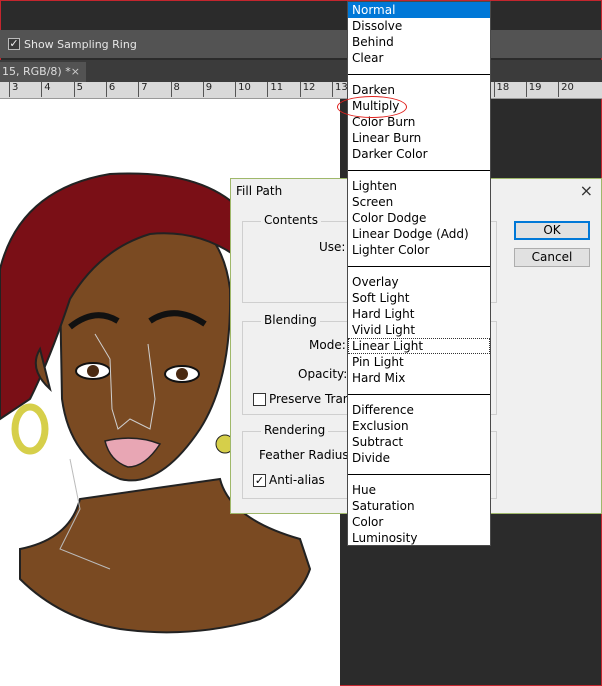  What do you see at coordinates (419, 490) in the screenshot?
I see `blend-mode-hue: Hue` at bounding box center [419, 490].